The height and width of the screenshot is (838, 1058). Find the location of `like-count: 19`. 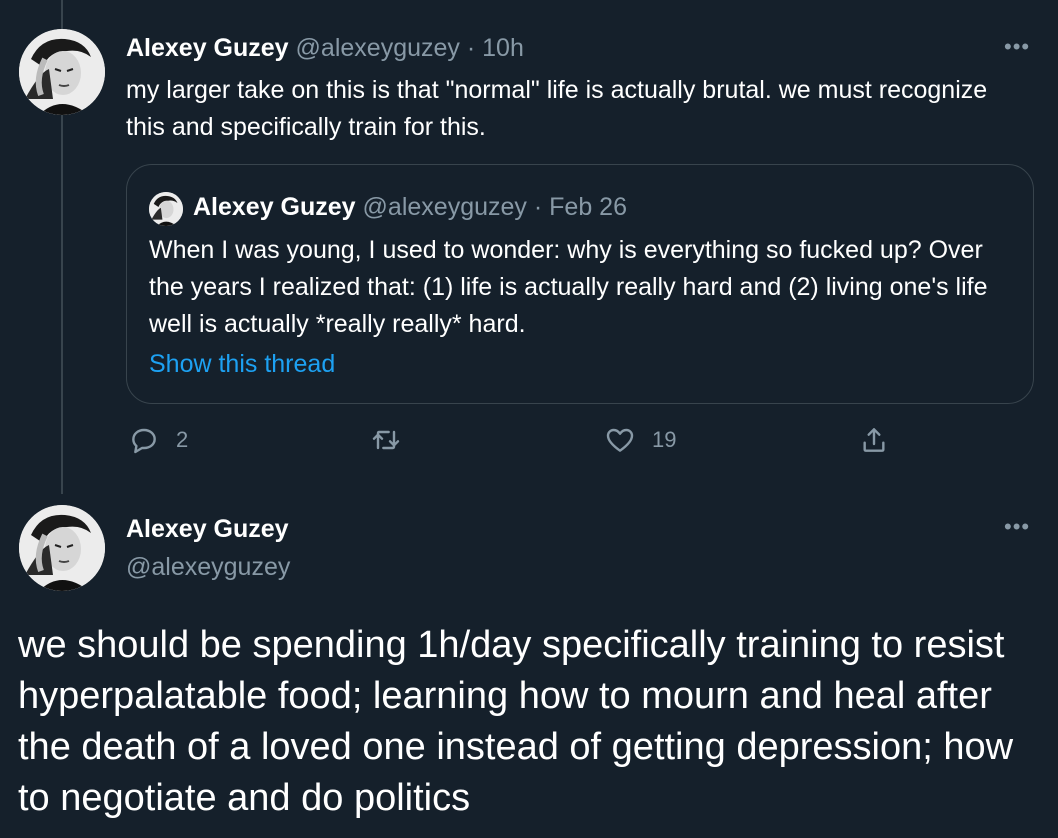

like-count: 19 is located at coordinates (664, 439).